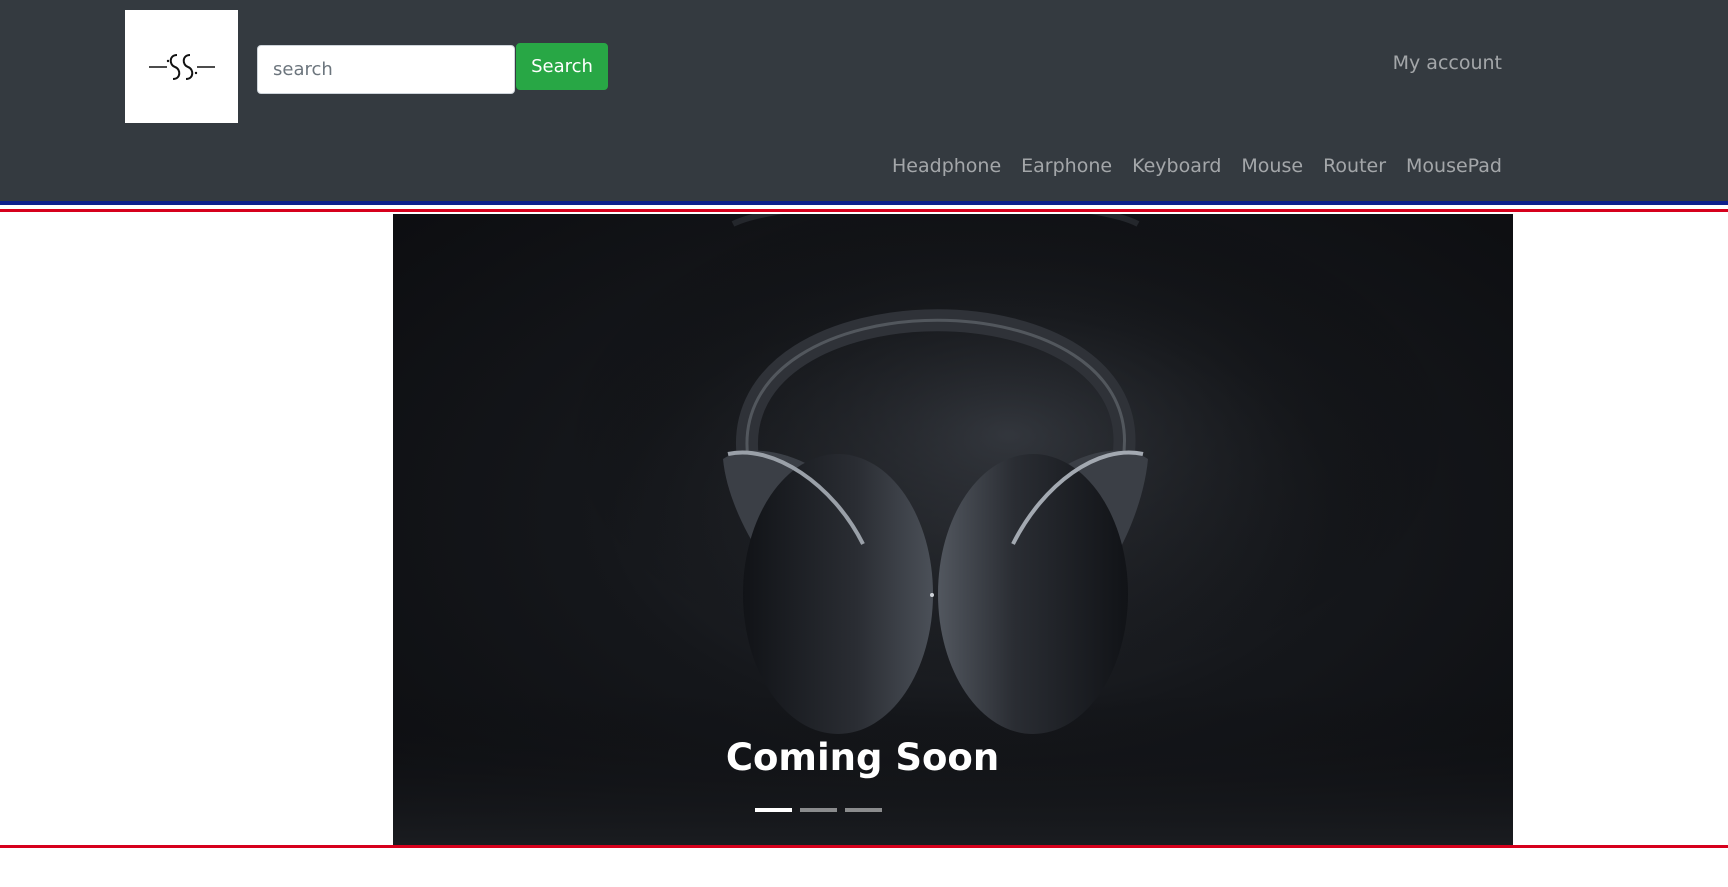  I want to click on nav-item: Headphone, so click(946, 166).